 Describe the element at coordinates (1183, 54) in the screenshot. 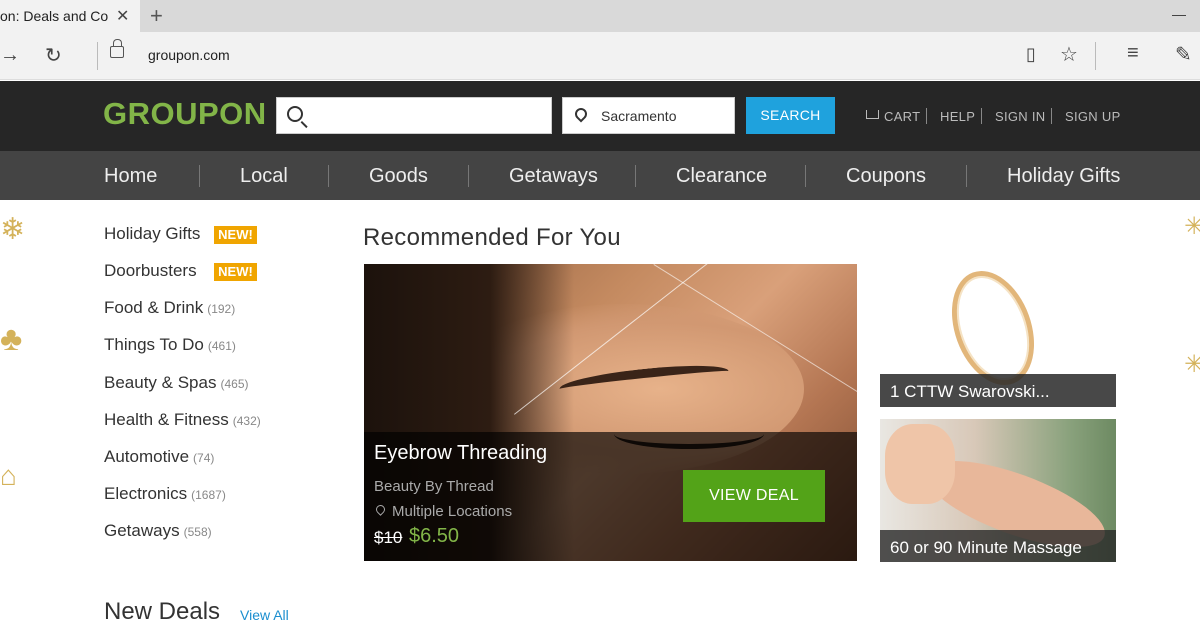

I see `web-note-icon: ✎` at that location.